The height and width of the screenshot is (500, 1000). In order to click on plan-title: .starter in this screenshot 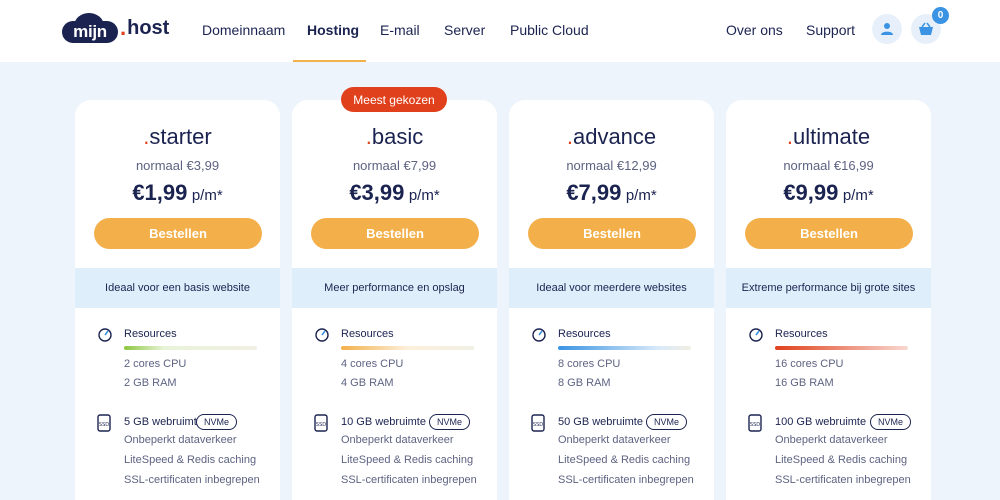, I will do `click(177, 136)`.